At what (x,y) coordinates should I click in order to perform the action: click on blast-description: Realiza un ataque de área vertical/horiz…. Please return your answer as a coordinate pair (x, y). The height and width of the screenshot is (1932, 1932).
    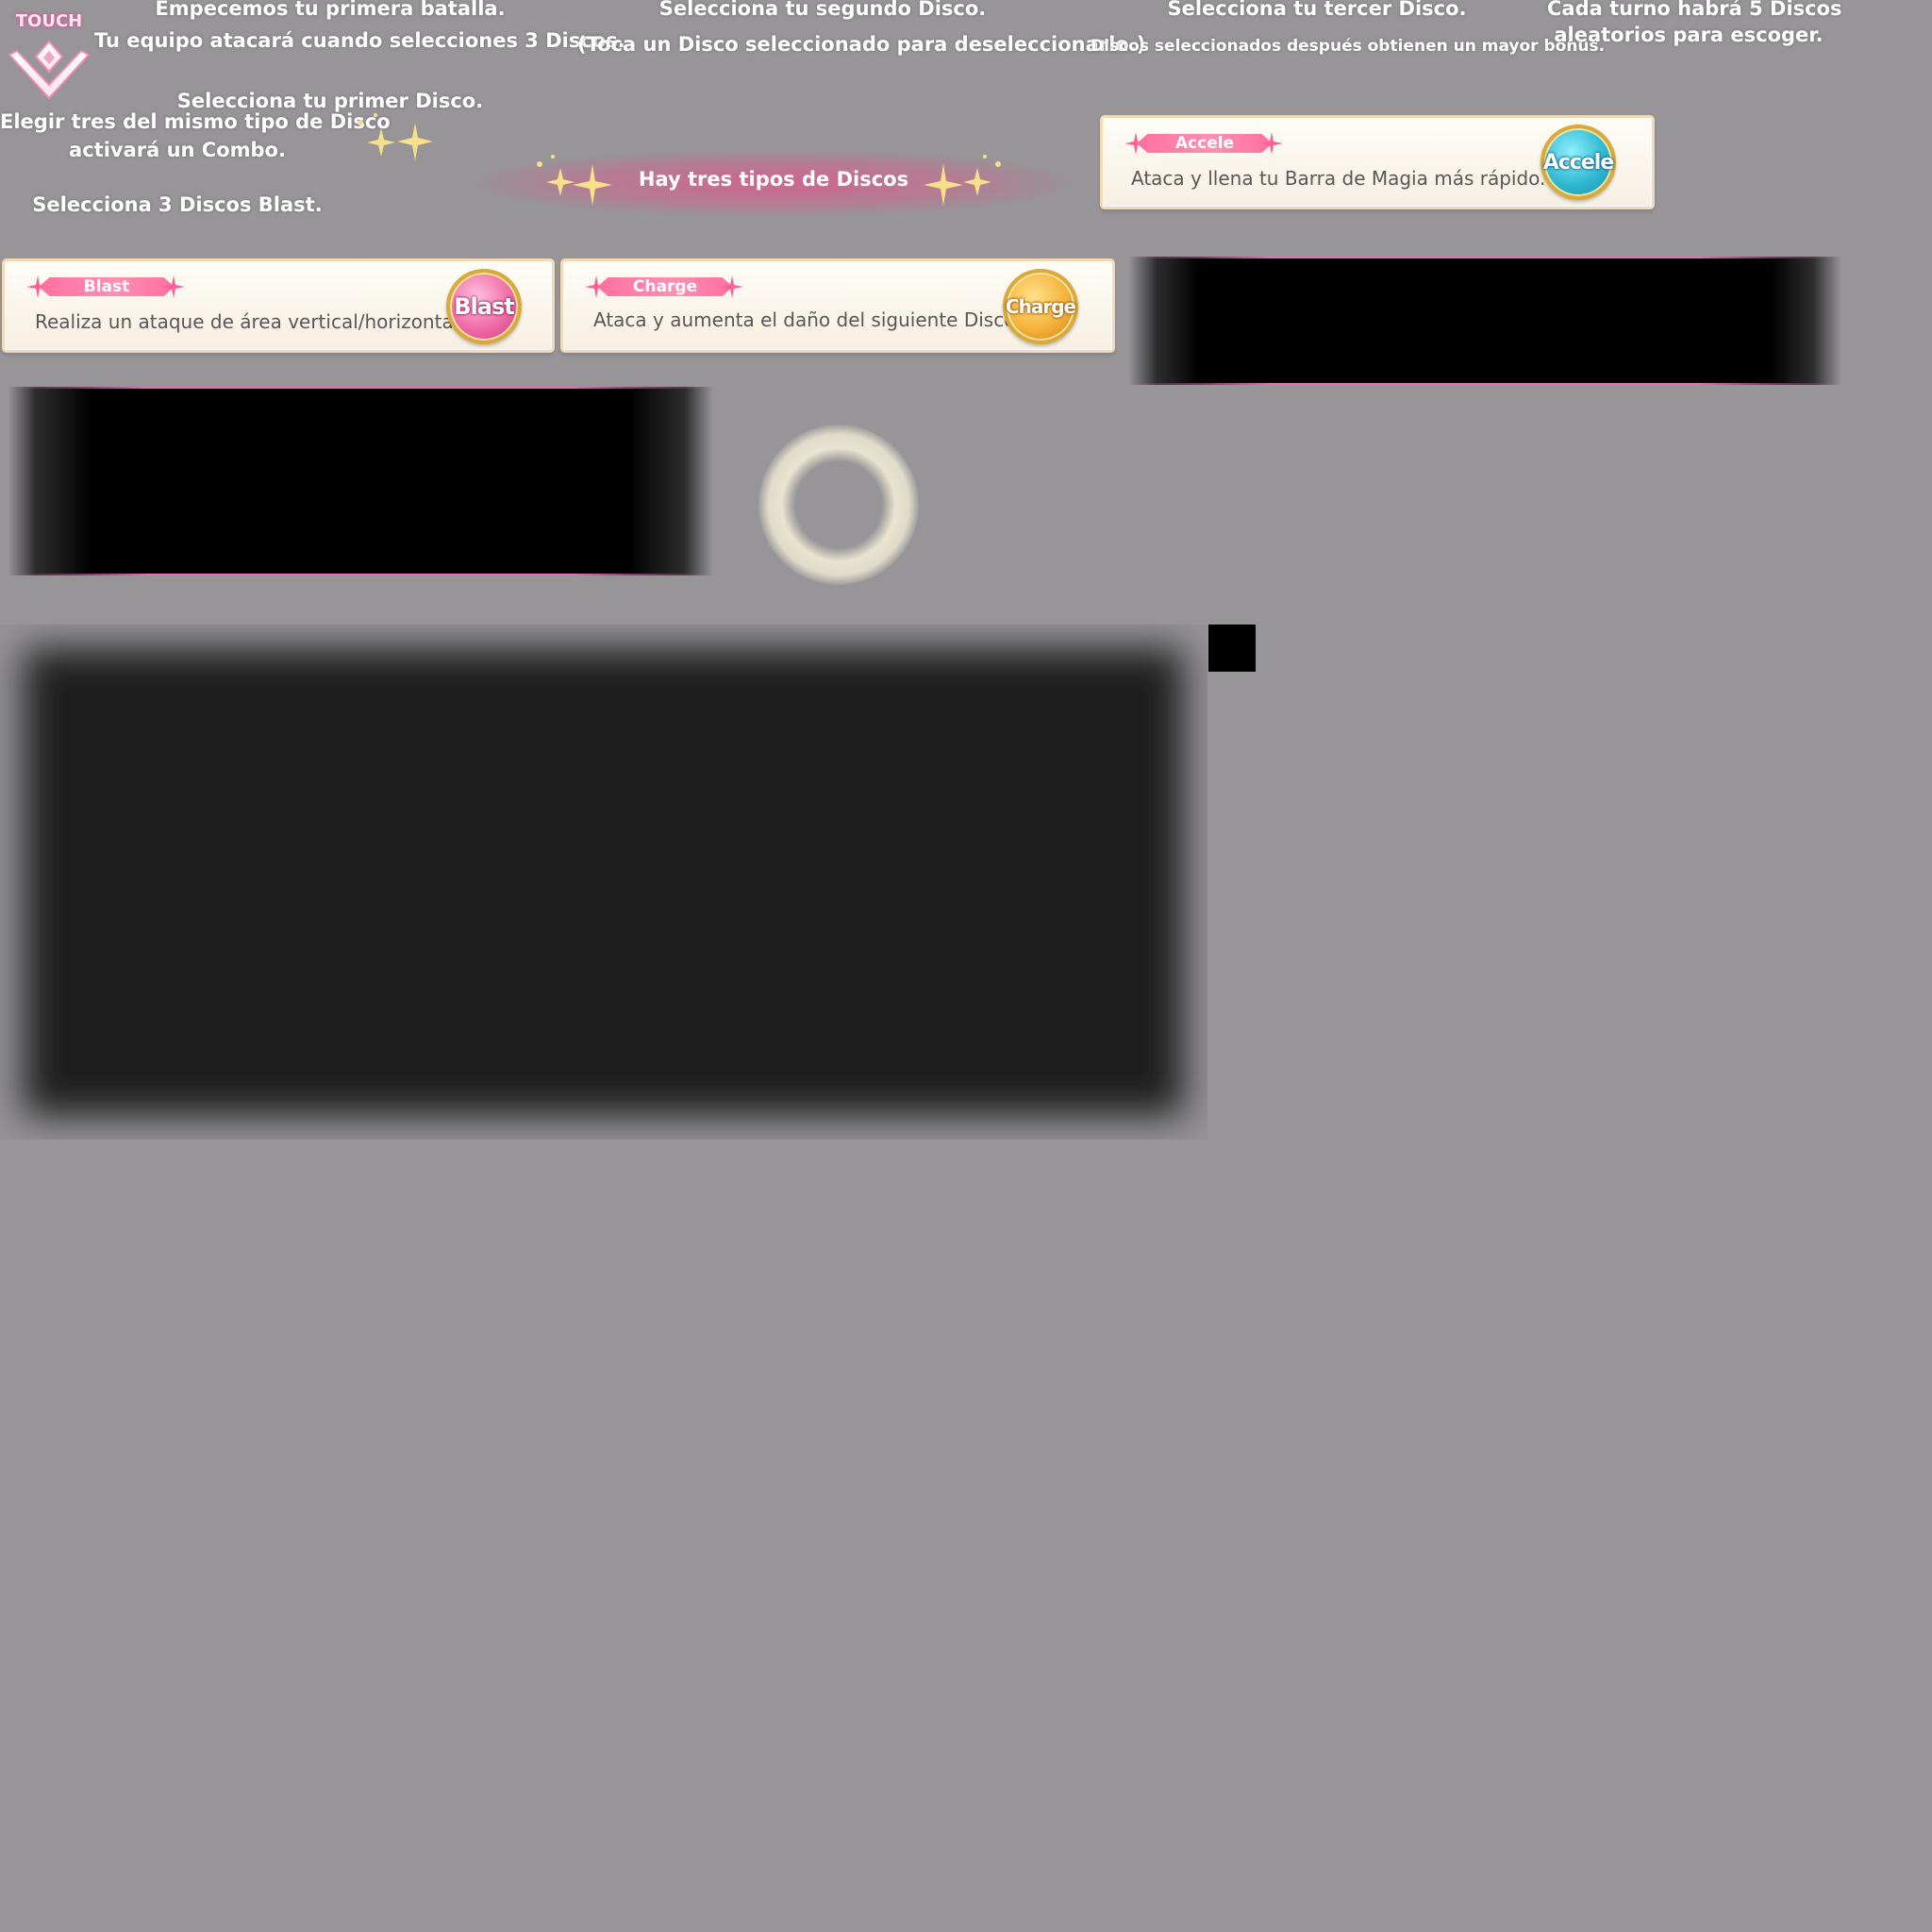
    Looking at the image, I should click on (250, 321).